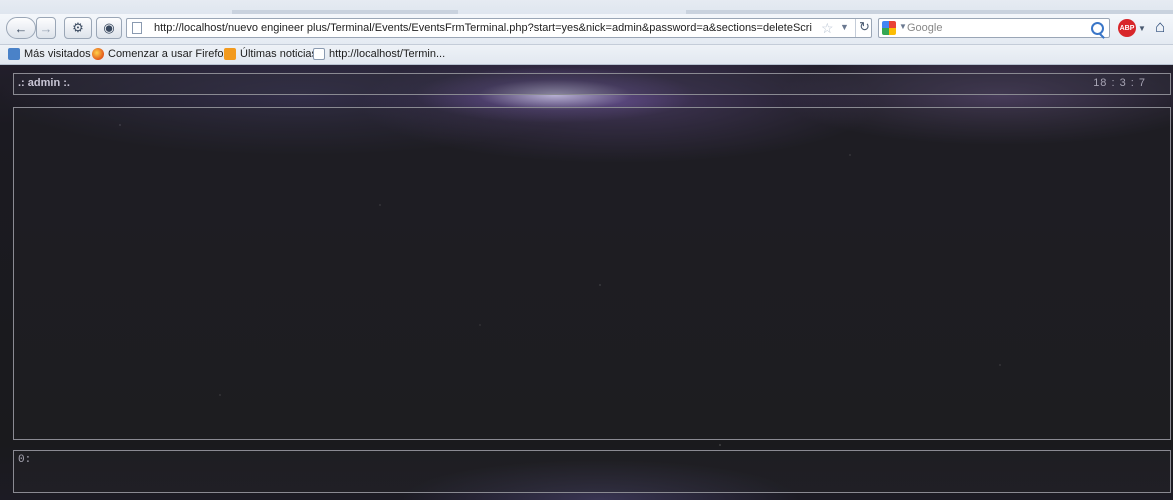 This screenshot has width=1173, height=500. I want to click on adblock-icon: ABP, so click(1127, 28).